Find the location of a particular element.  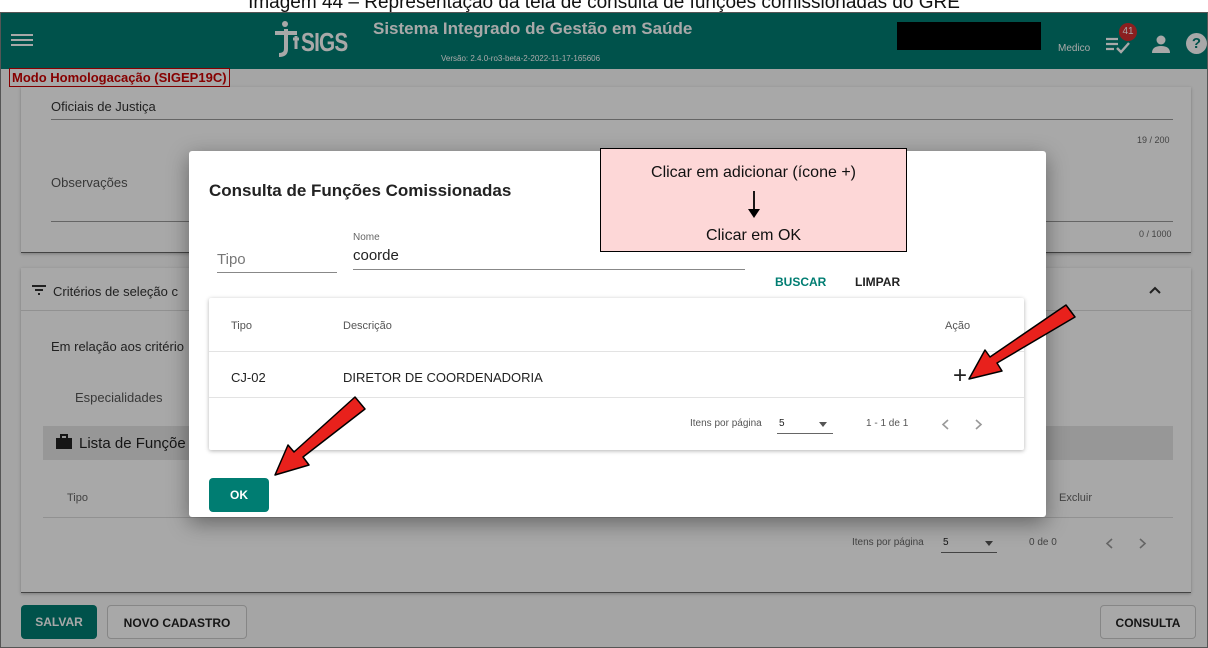

nome-input-underline is located at coordinates (549, 269).